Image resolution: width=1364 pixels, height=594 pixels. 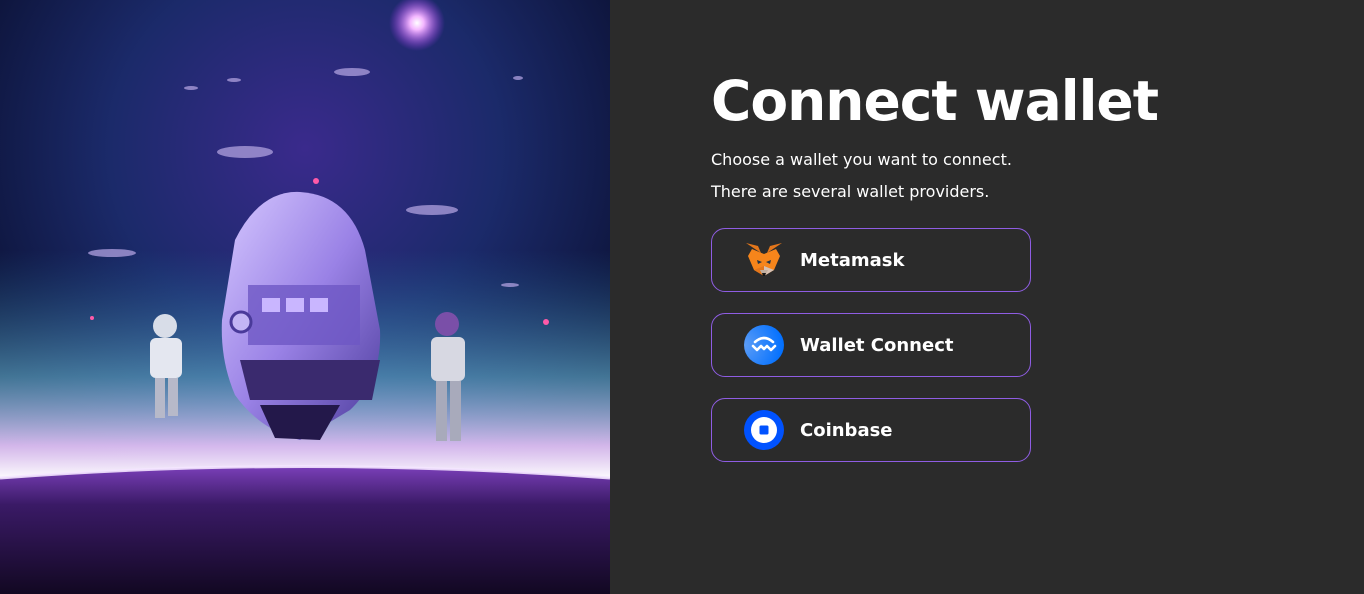 What do you see at coordinates (764, 345) in the screenshot?
I see `walletconnect-icon` at bounding box center [764, 345].